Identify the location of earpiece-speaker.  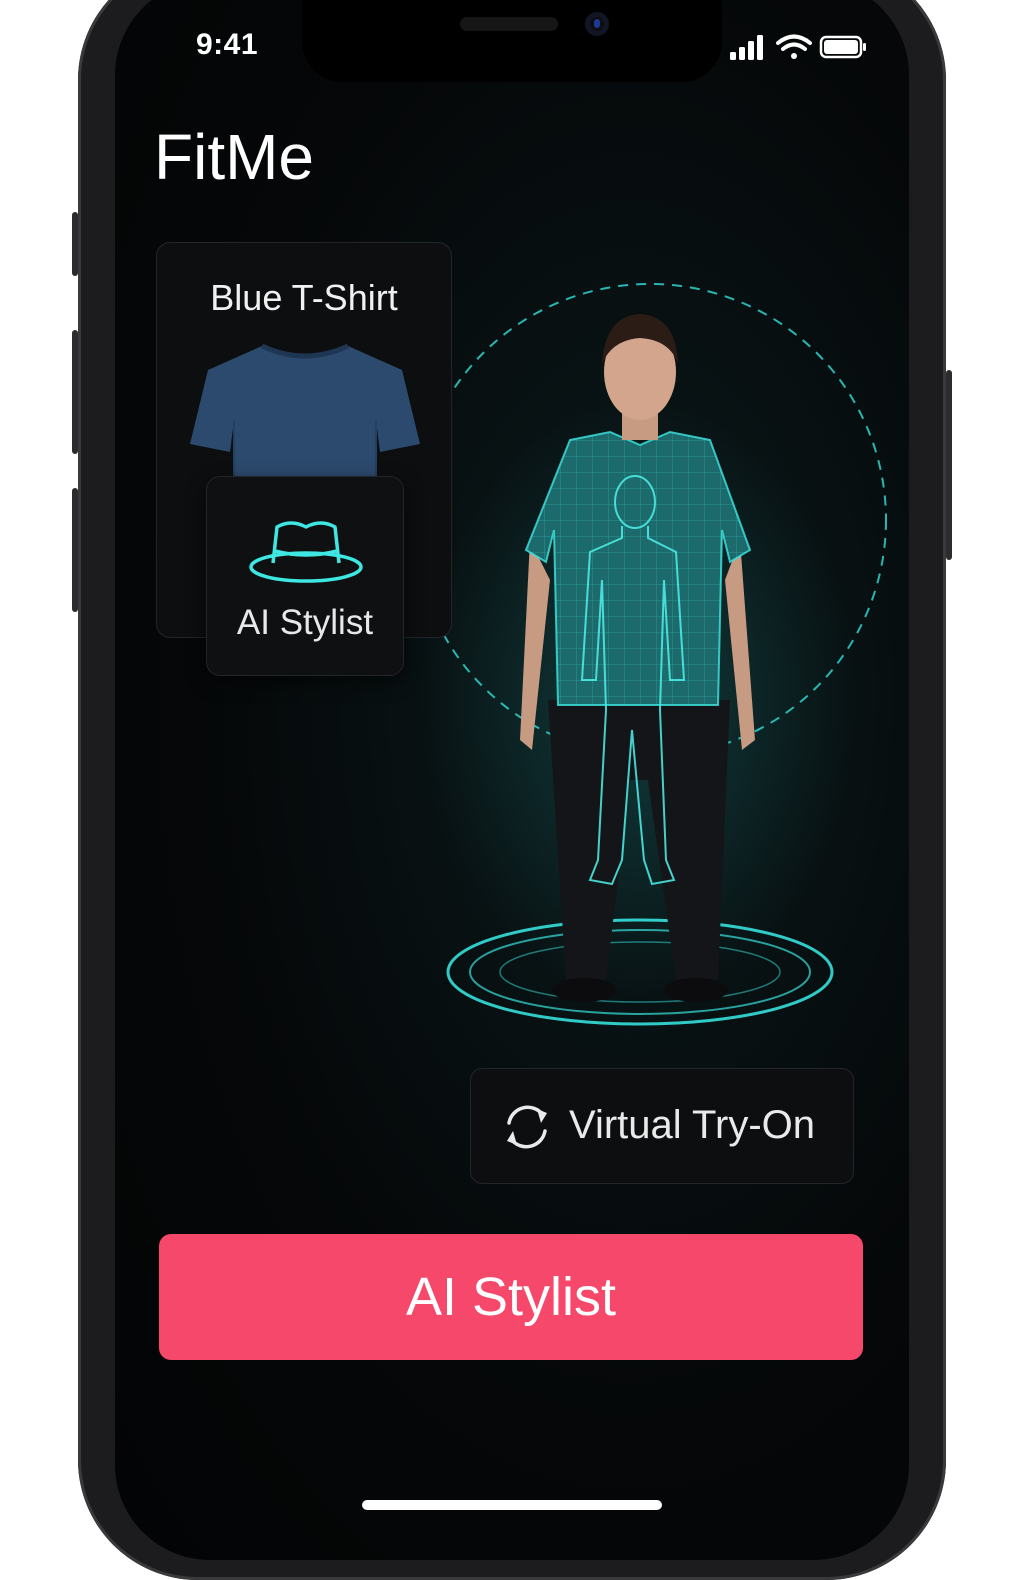
(509, 24).